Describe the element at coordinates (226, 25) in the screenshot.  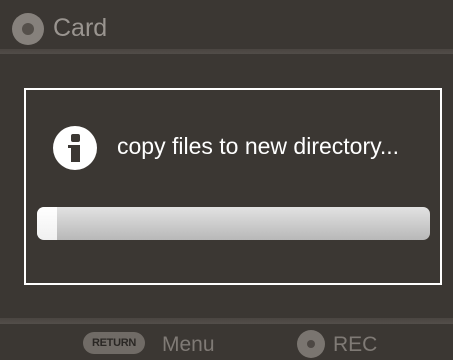
I see `header-bar: Card` at that location.